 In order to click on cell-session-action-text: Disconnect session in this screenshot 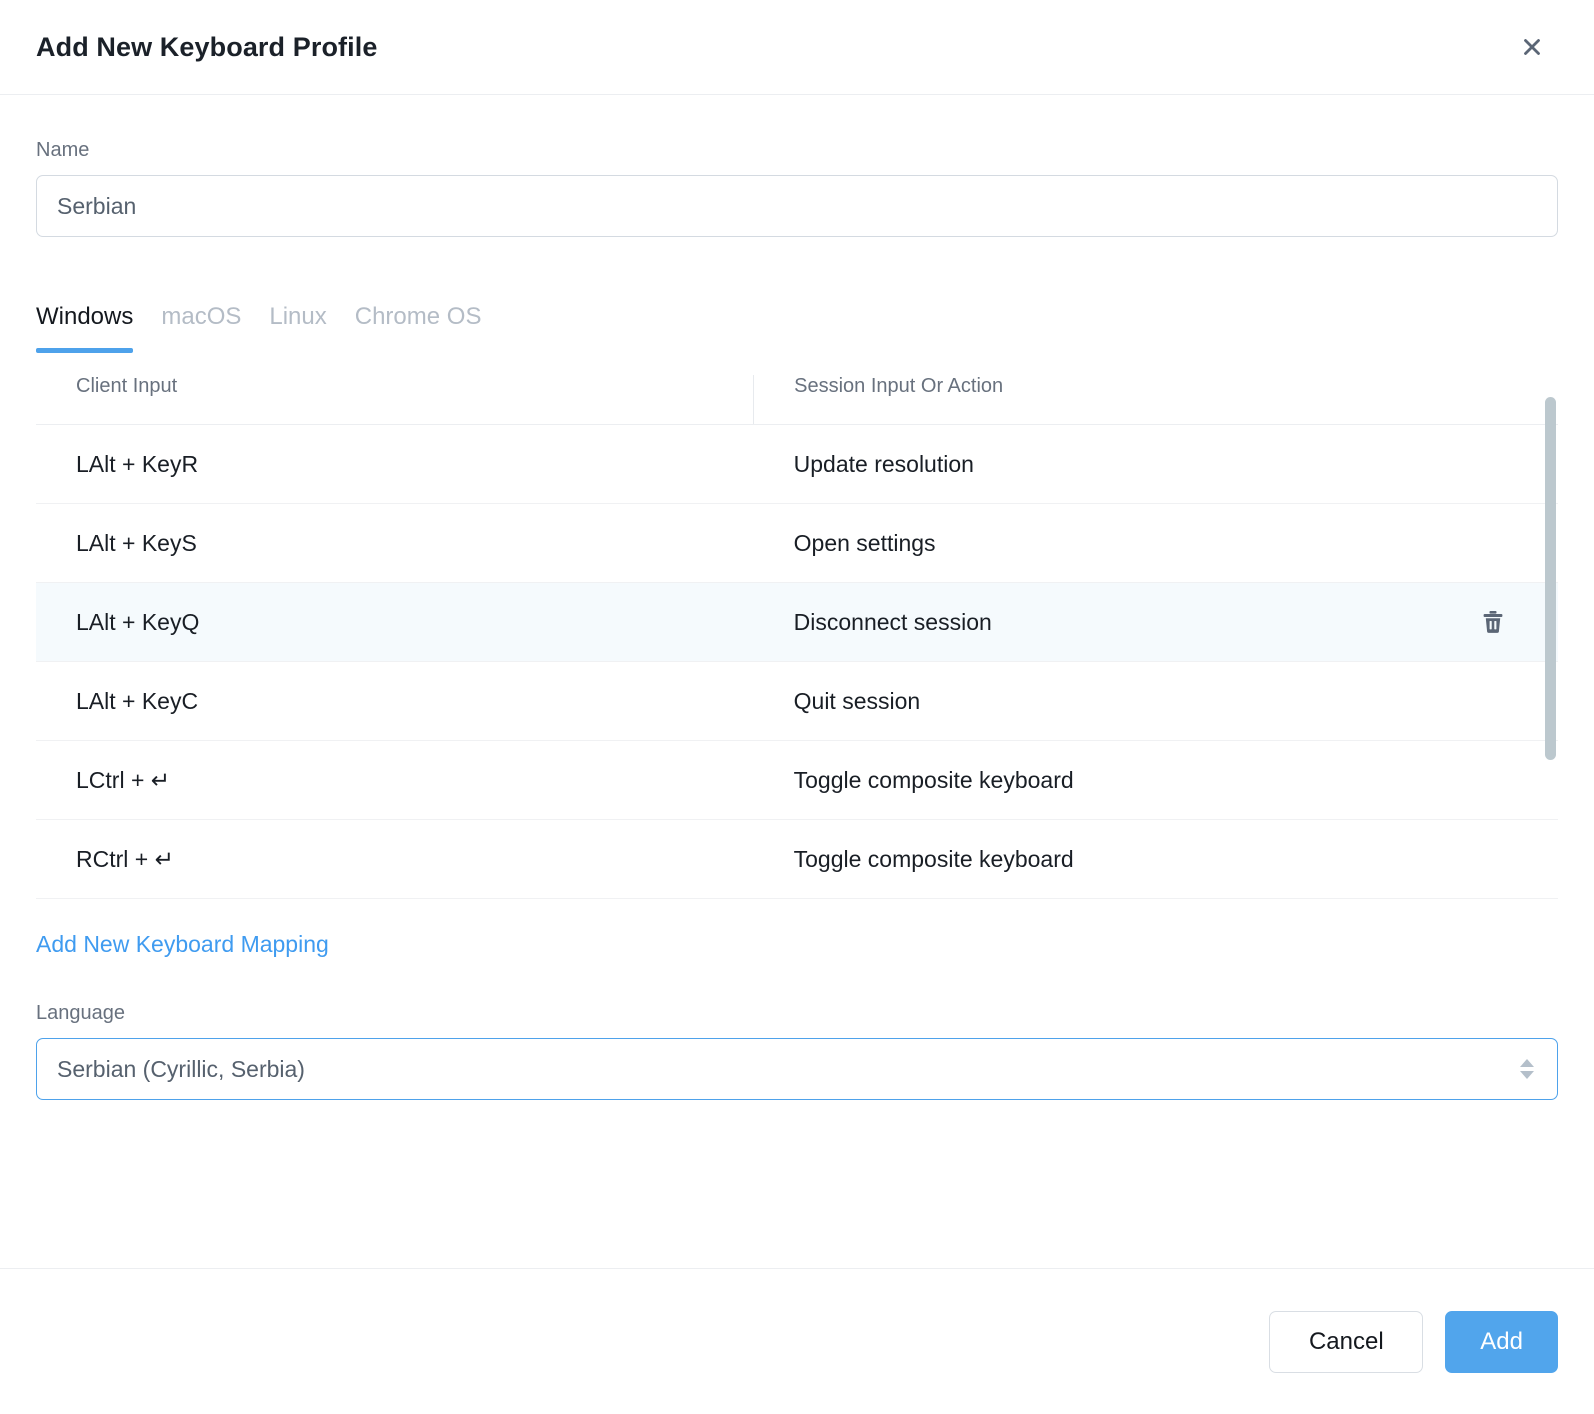, I will do `click(892, 621)`.